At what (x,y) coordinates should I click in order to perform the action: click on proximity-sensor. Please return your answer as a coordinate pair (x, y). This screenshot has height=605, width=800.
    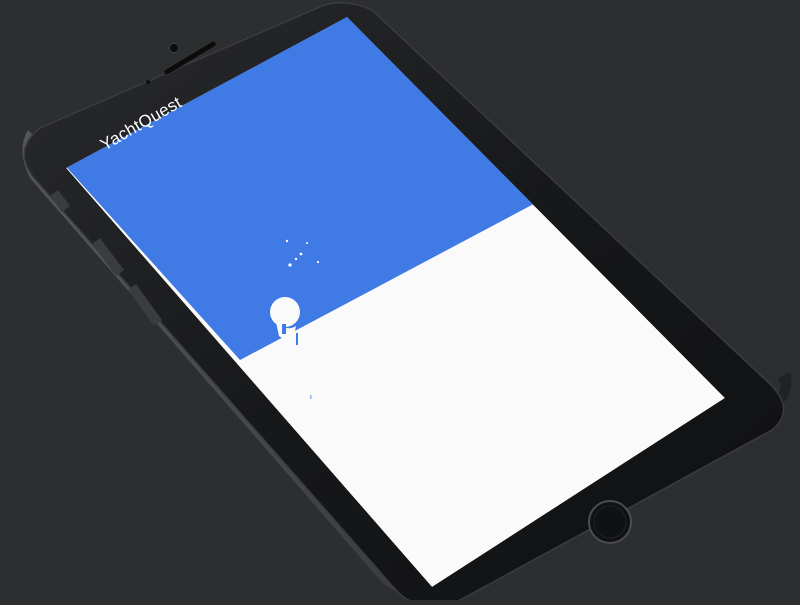
    Looking at the image, I should click on (148, 82).